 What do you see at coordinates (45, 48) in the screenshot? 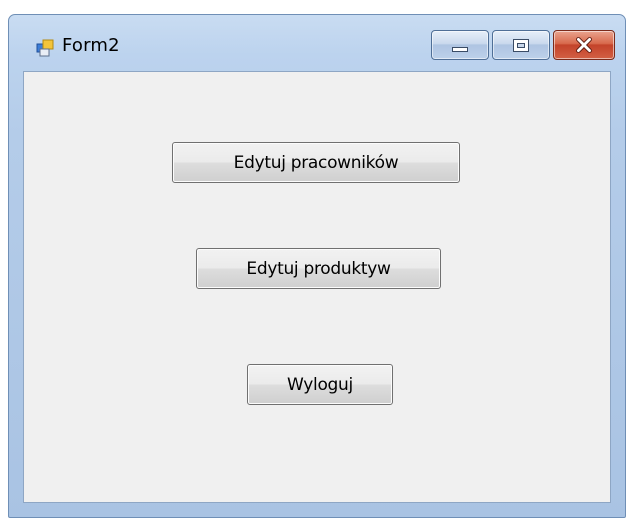
I see `app-icon` at bounding box center [45, 48].